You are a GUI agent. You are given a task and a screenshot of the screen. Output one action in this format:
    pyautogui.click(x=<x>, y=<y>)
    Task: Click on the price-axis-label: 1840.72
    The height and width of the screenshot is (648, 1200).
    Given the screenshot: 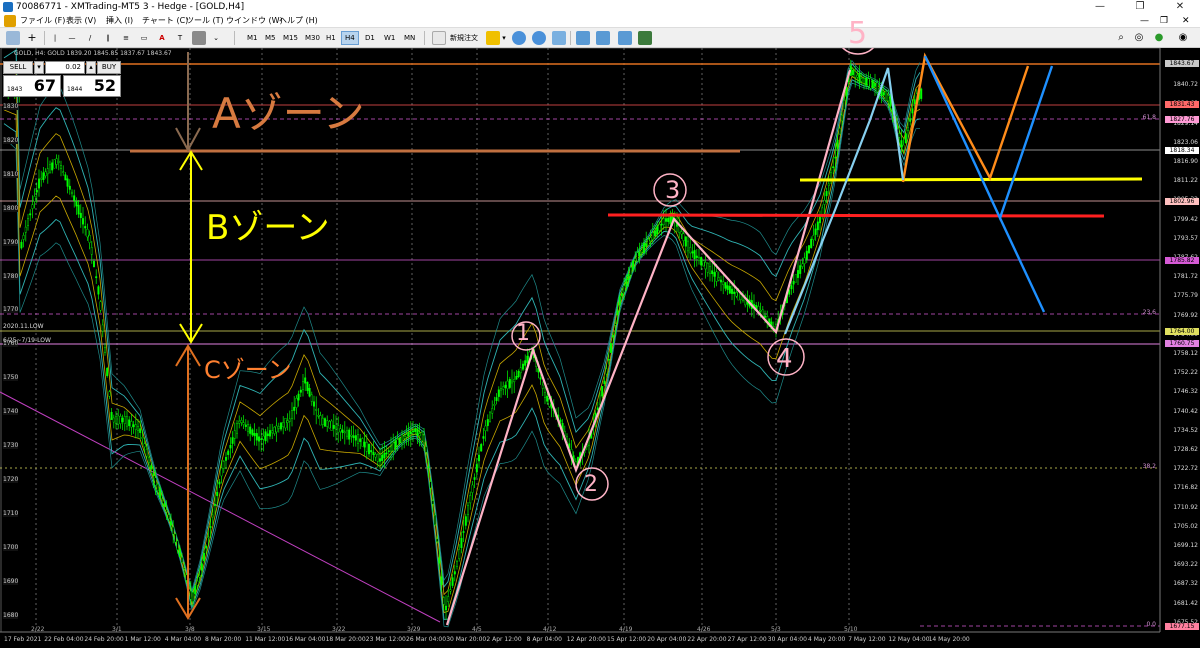 What is the action you would take?
    pyautogui.click(x=1185, y=85)
    